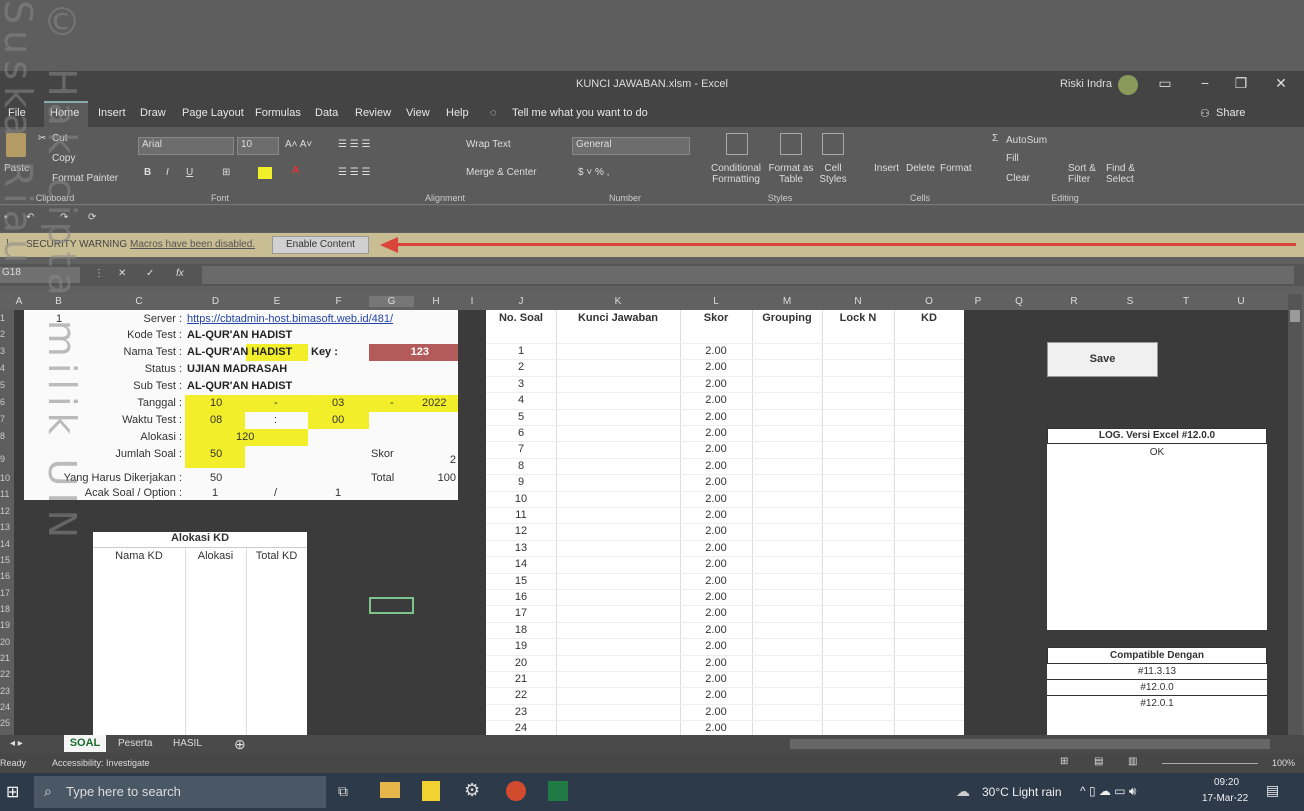  What do you see at coordinates (521, 646) in the screenshot?
I see `row-number: 19` at bounding box center [521, 646].